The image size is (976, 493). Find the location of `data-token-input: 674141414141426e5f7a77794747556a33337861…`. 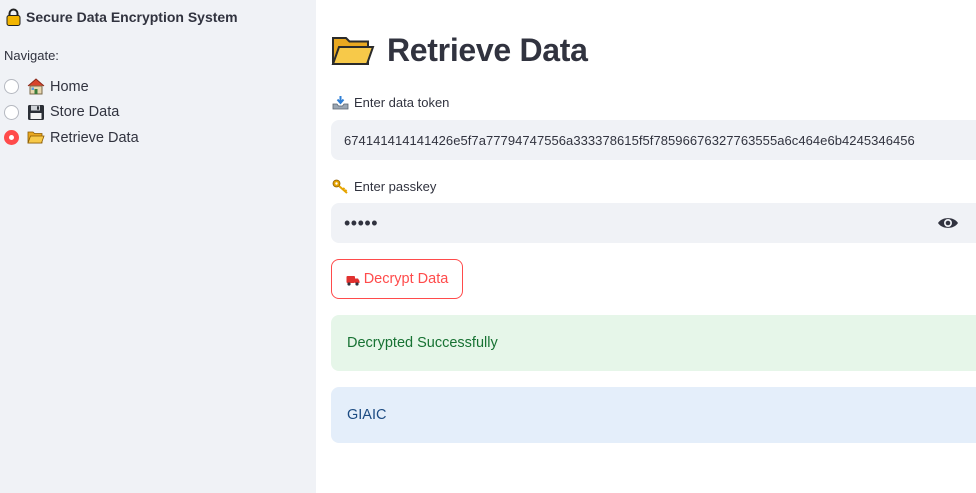

data-token-input: 674141414141426e5f7a77794747556a33337861… is located at coordinates (653, 140).